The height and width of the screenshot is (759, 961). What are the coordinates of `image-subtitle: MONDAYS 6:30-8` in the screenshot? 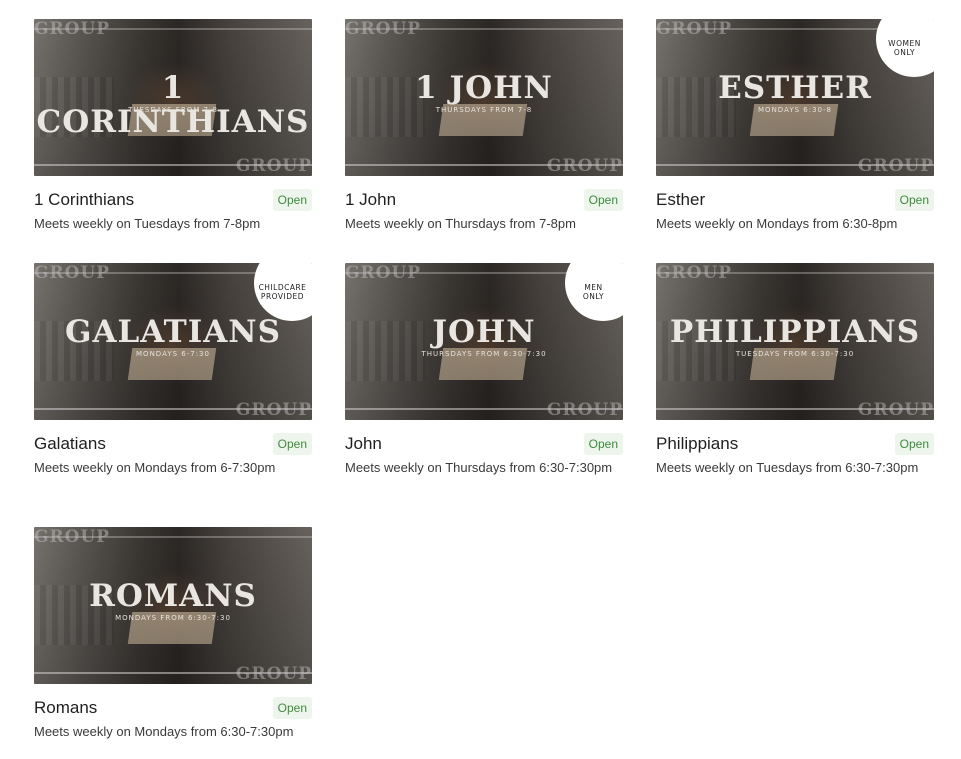 It's located at (795, 110).